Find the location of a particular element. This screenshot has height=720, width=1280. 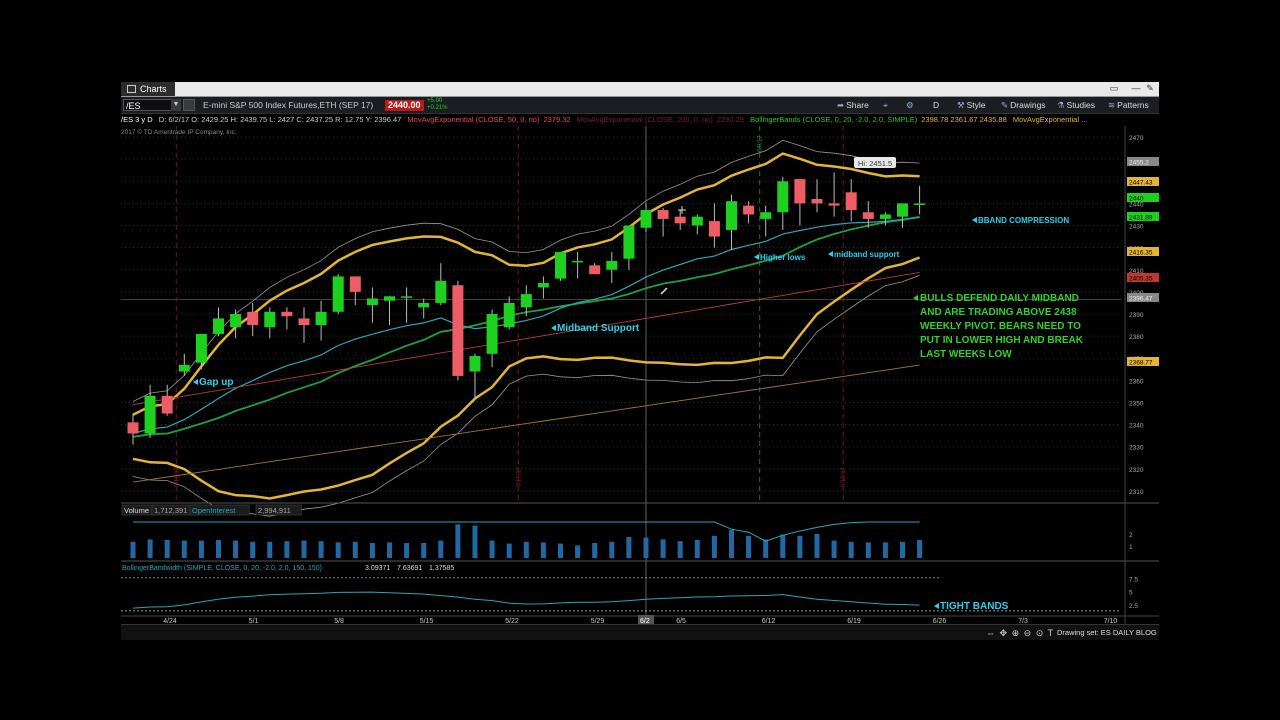

bbw-line is located at coordinates (526, 600).